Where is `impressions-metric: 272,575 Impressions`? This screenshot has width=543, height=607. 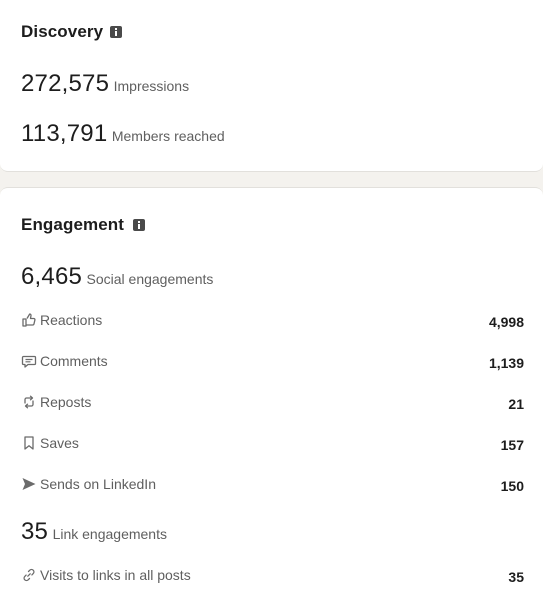 impressions-metric: 272,575 Impressions is located at coordinates (105, 84).